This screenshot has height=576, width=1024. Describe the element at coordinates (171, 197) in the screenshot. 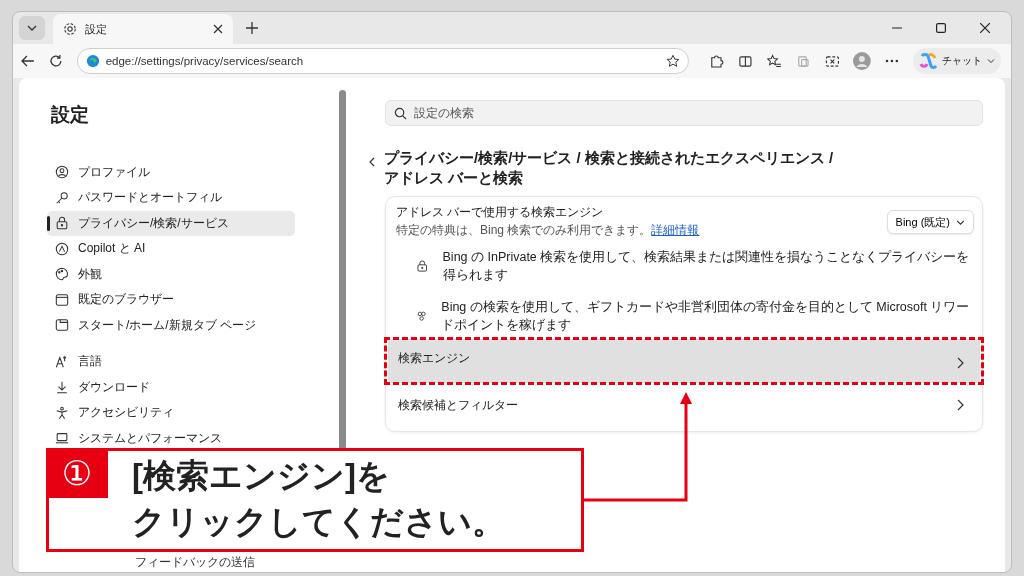

I see `sidebar-item: パスワードとオートフィル` at that location.